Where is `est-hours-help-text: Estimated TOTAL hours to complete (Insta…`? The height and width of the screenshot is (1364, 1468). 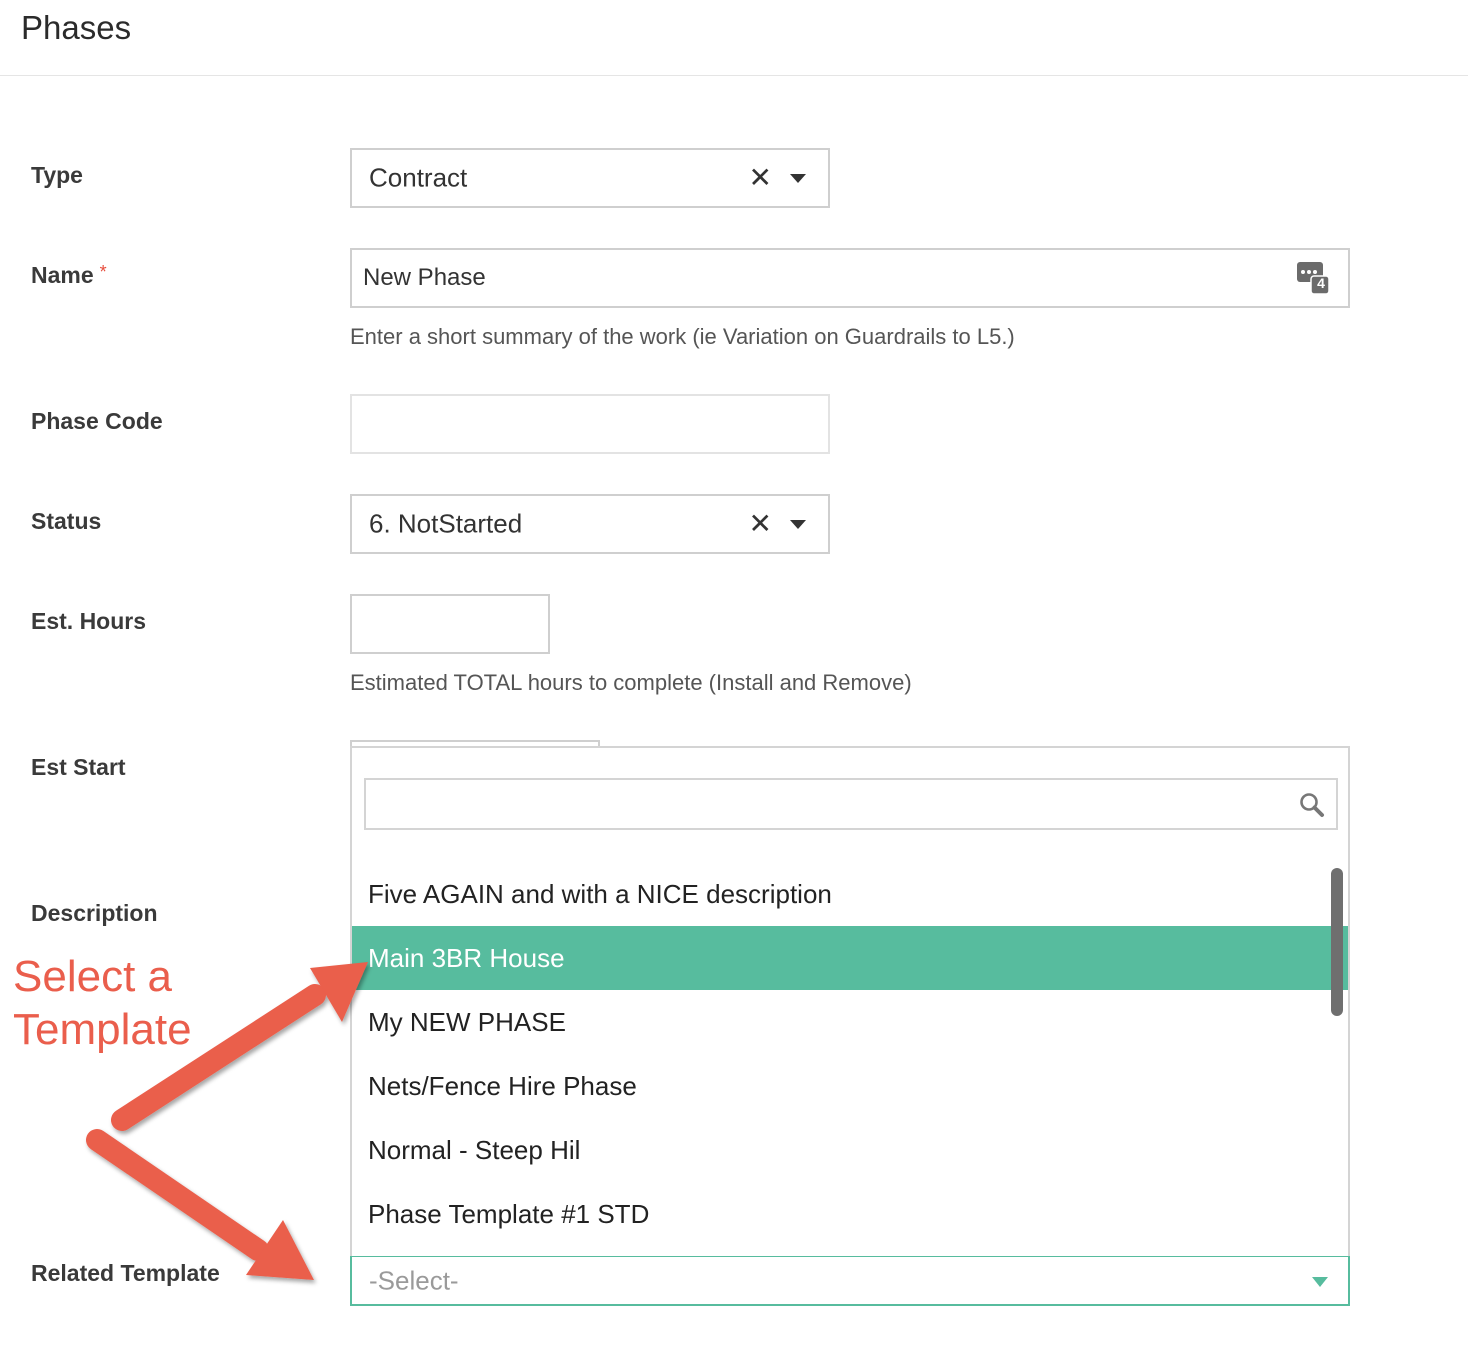
est-hours-help-text: Estimated TOTAL hours to complete (Insta… is located at coordinates (631, 682).